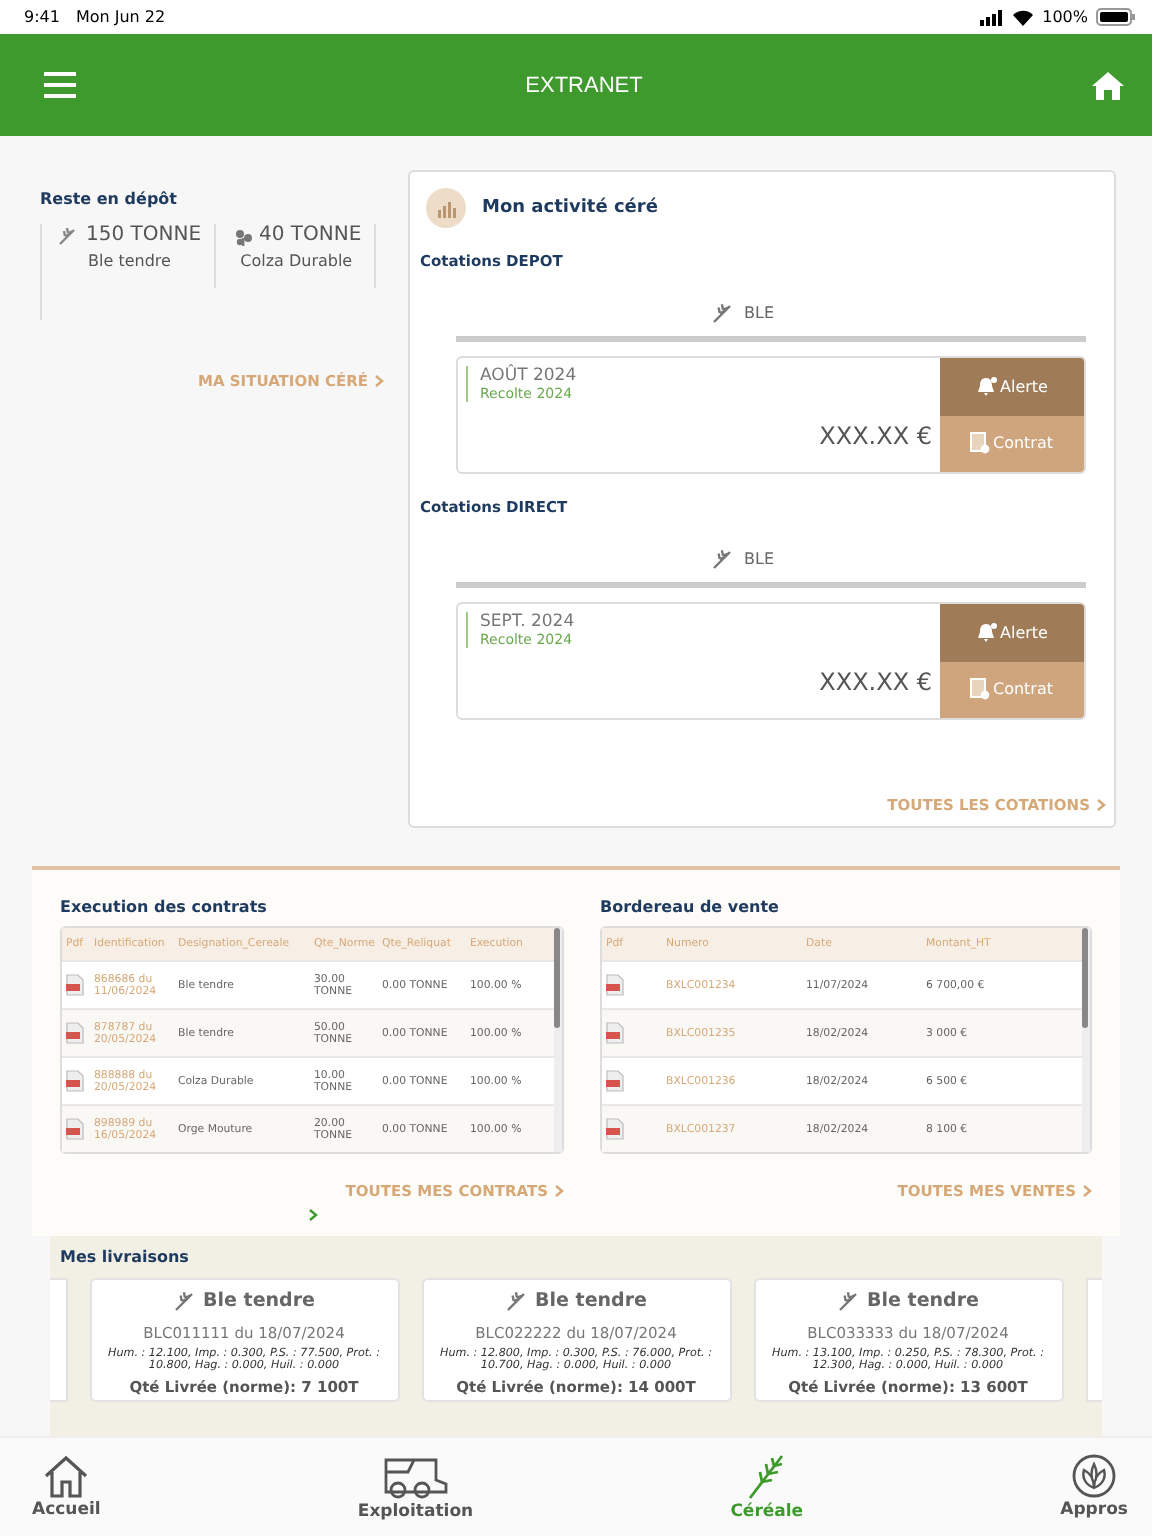 The height and width of the screenshot is (1536, 1152). I want to click on signal-icon, so click(992, 17).